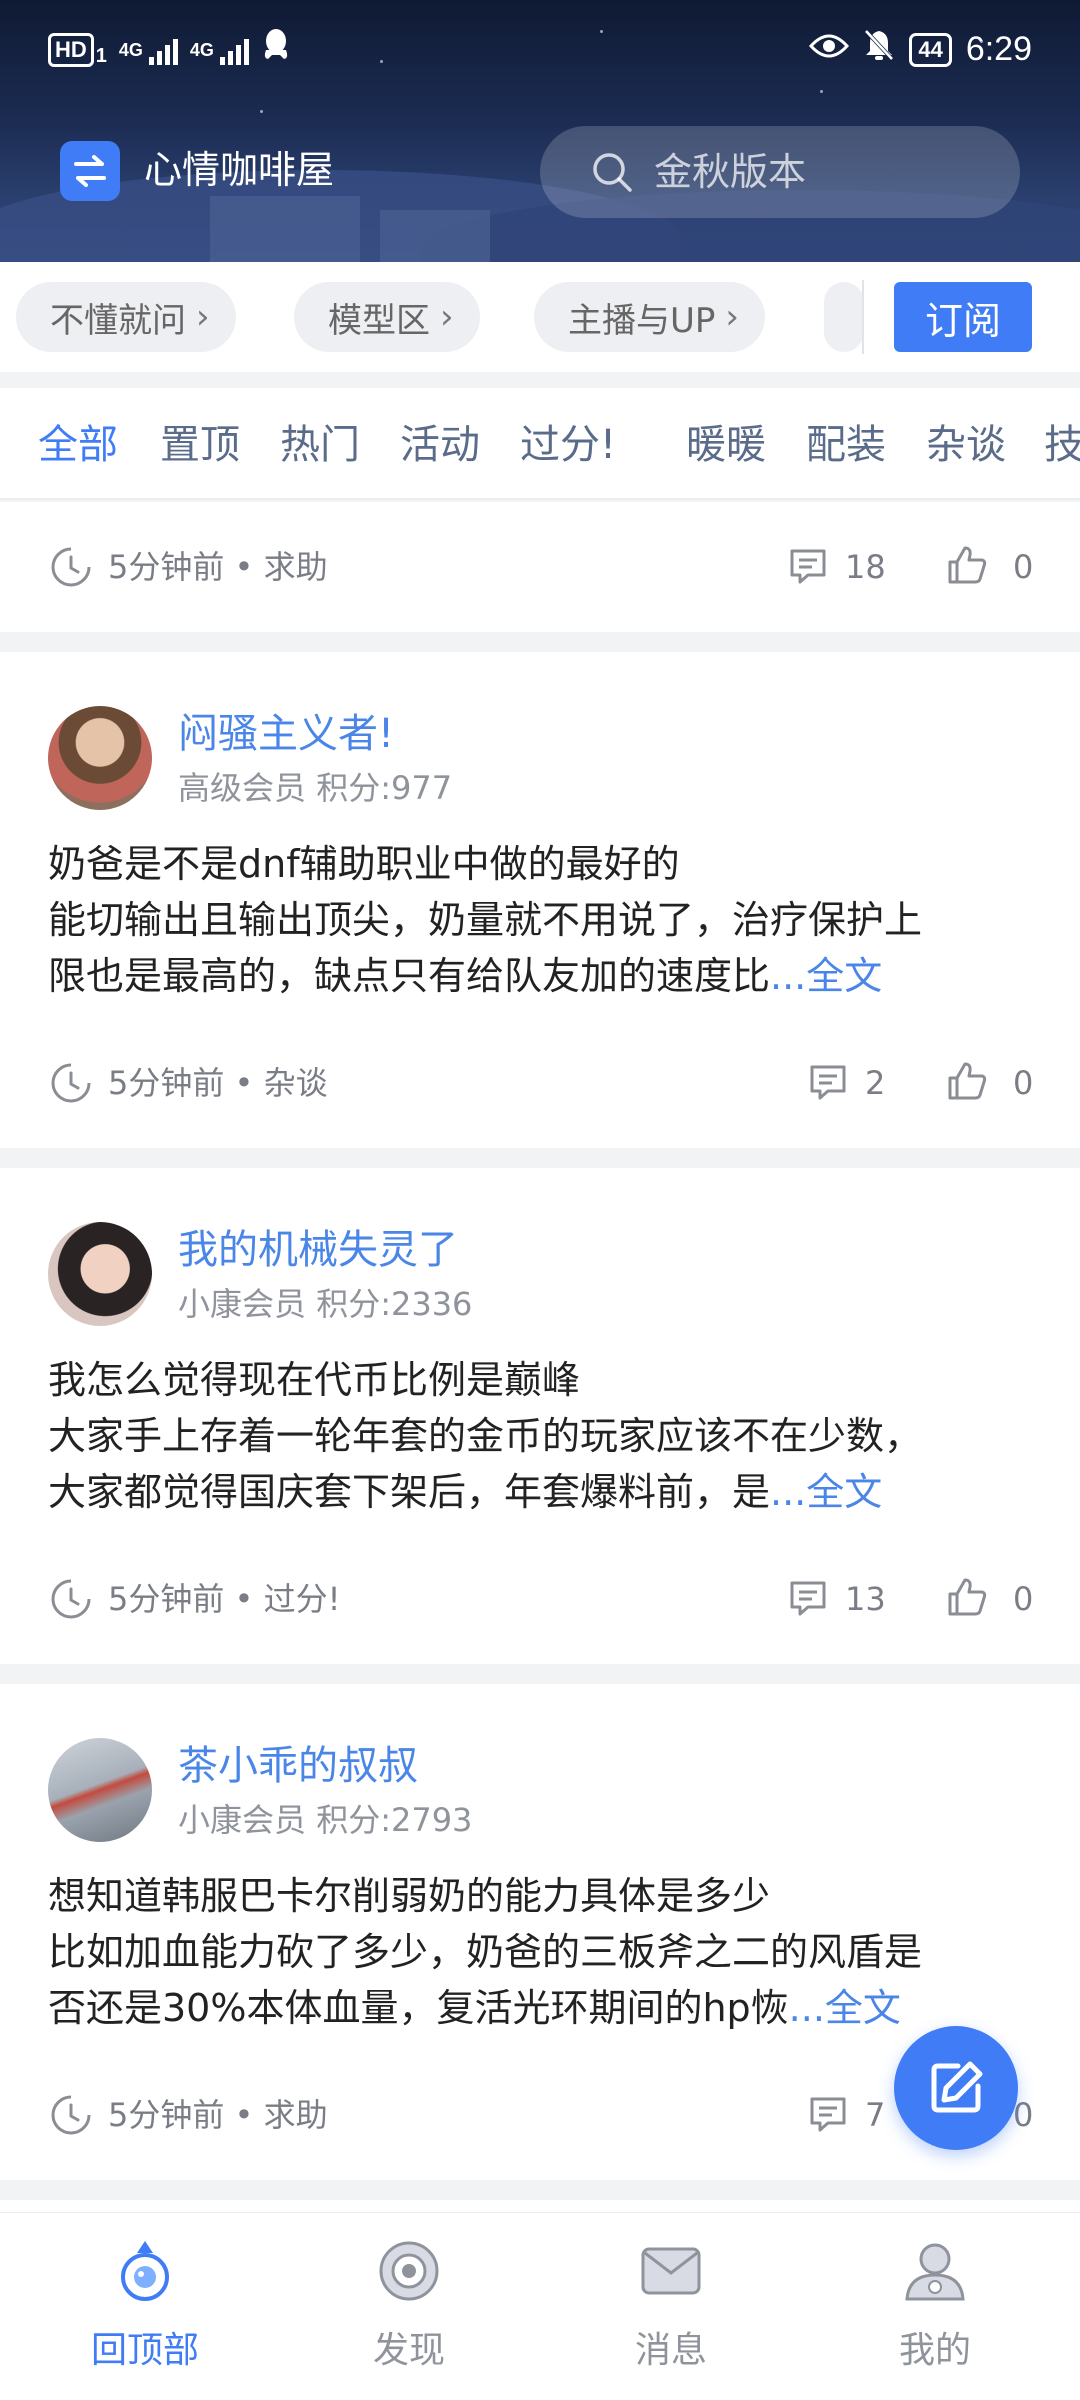 The width and height of the screenshot is (1080, 2400). I want to click on back-to-top-icon, so click(145, 2271).